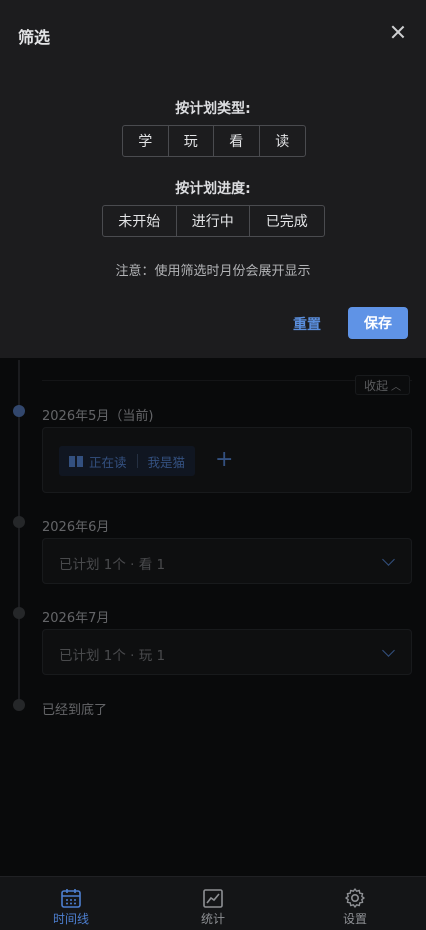 The height and width of the screenshot is (930, 426). What do you see at coordinates (287, 221) in the screenshot?
I see `progress-option-completed: 已完成` at bounding box center [287, 221].